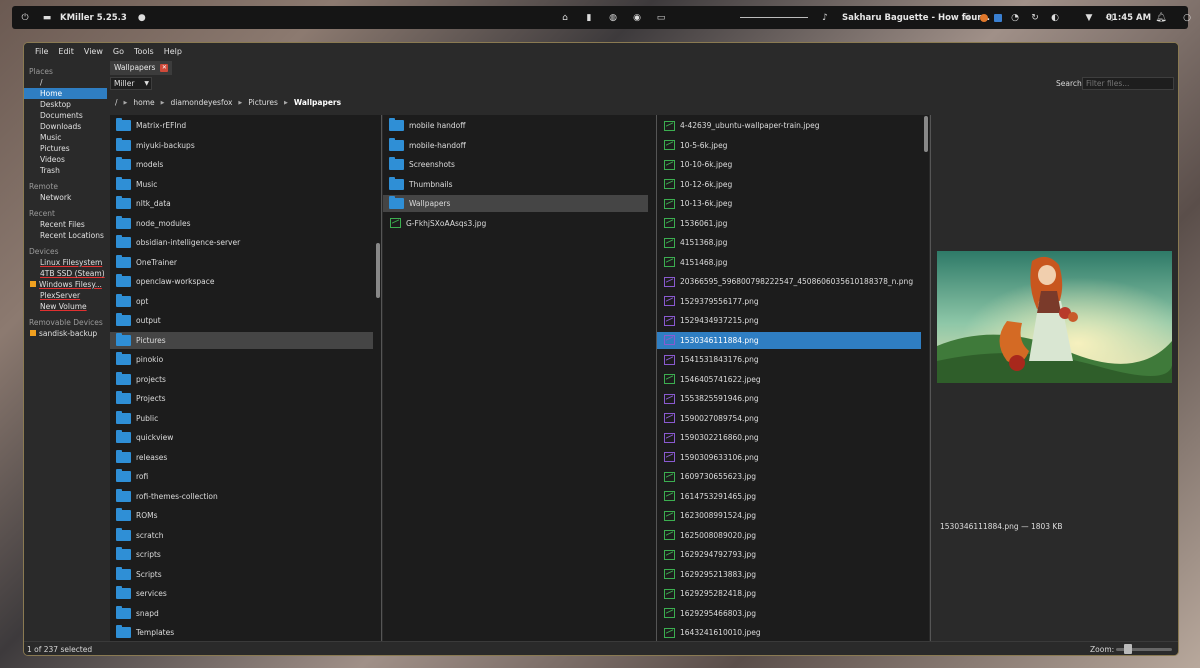  Describe the element at coordinates (789, 515) in the screenshot. I see `list-item: 1623008991524.jpg` at that location.